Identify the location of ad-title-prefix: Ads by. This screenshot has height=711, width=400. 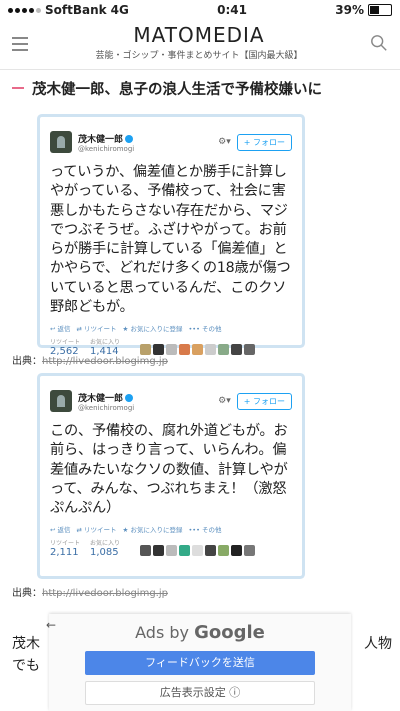
(162, 632).